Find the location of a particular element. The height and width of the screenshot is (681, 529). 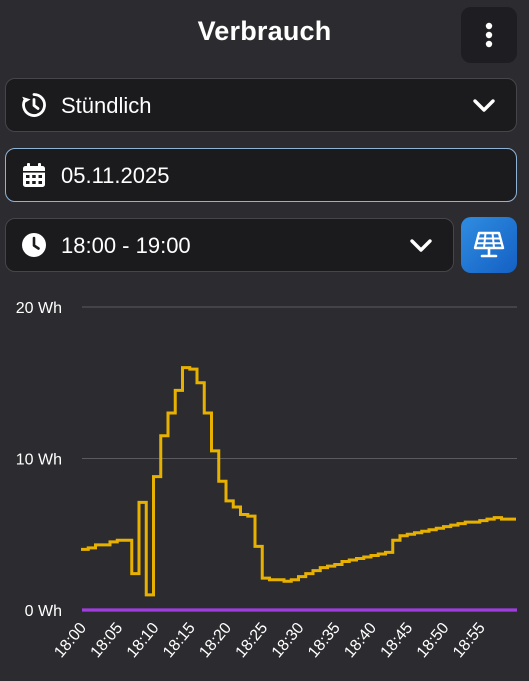

x-tick-label: 18:40 is located at coordinates (360, 641).